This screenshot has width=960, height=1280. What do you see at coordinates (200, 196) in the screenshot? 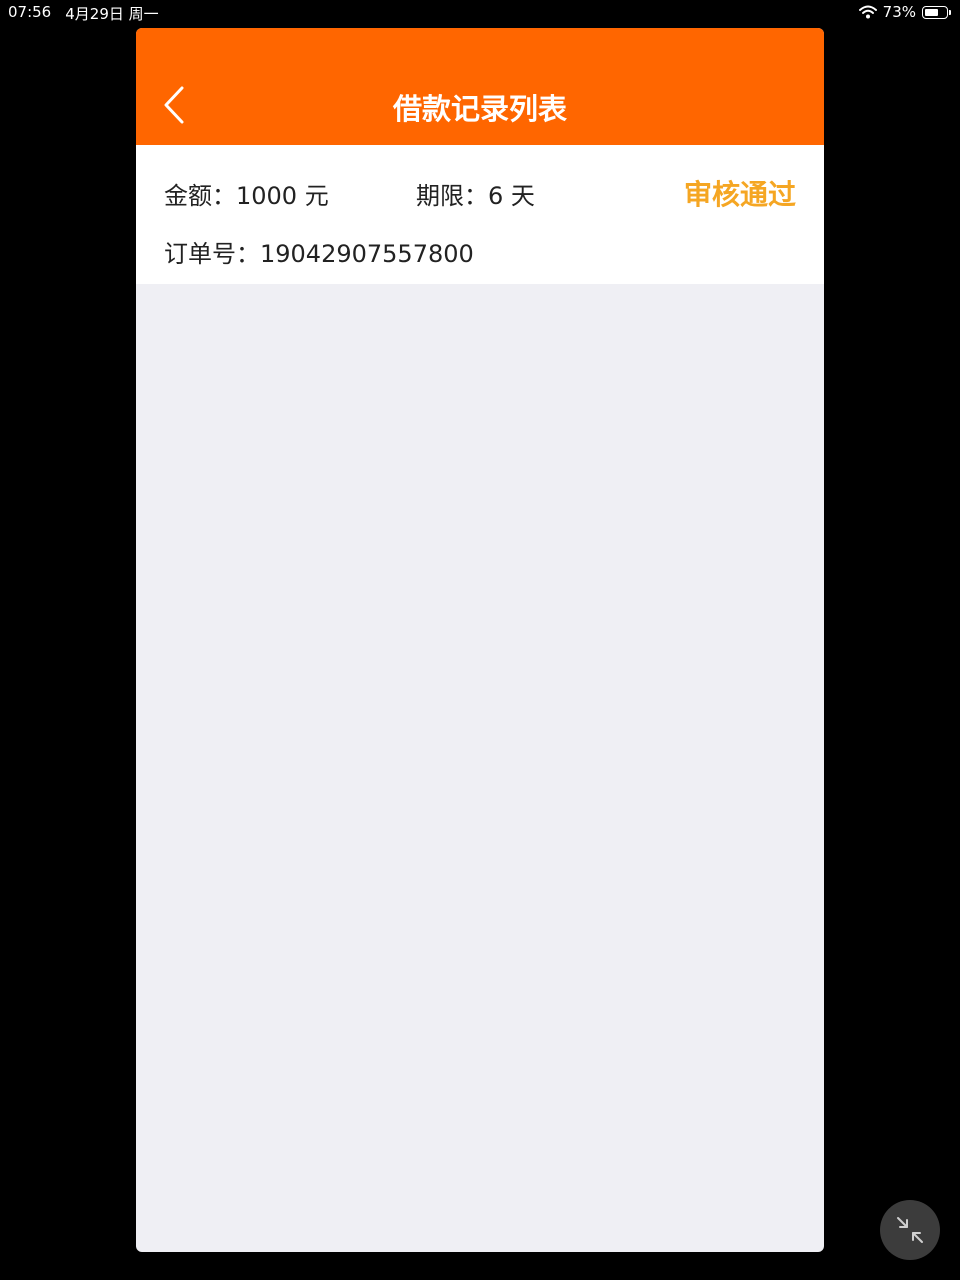
I see `amount-label: 金额：` at bounding box center [200, 196].